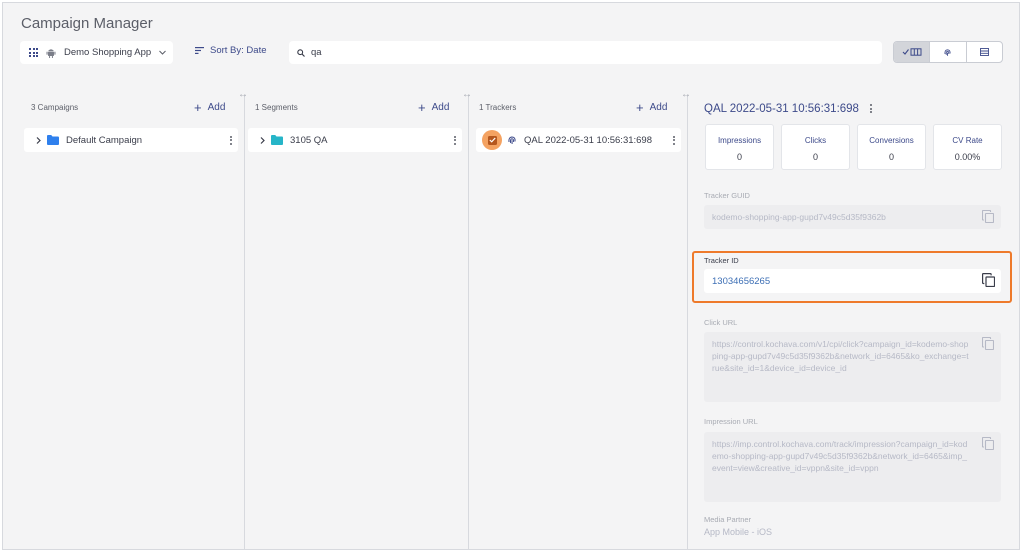  Describe the element at coordinates (104, 140) in the screenshot. I see `campaign-item-label: Default Campaign` at that location.